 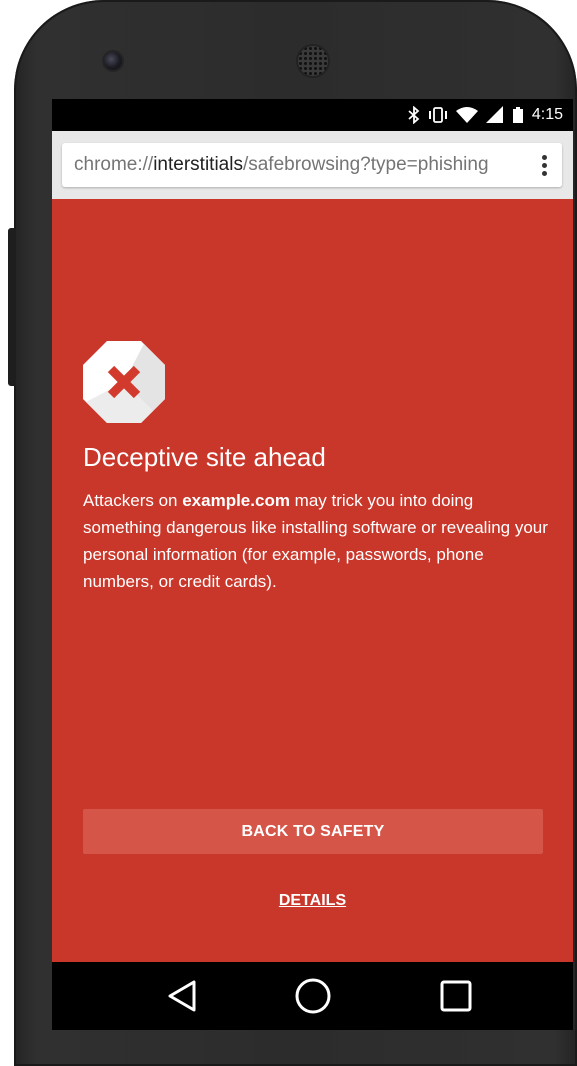 What do you see at coordinates (124, 382) in the screenshot?
I see `error-x-icon` at bounding box center [124, 382].